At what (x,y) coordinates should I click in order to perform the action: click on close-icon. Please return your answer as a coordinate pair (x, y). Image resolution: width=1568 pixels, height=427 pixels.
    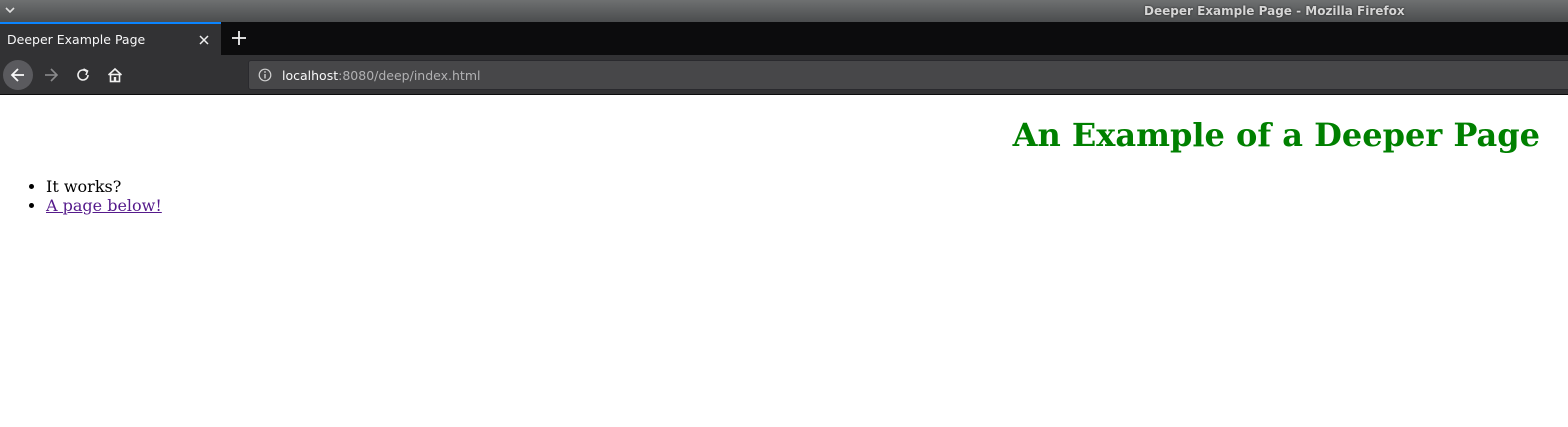
    Looking at the image, I should click on (204, 40).